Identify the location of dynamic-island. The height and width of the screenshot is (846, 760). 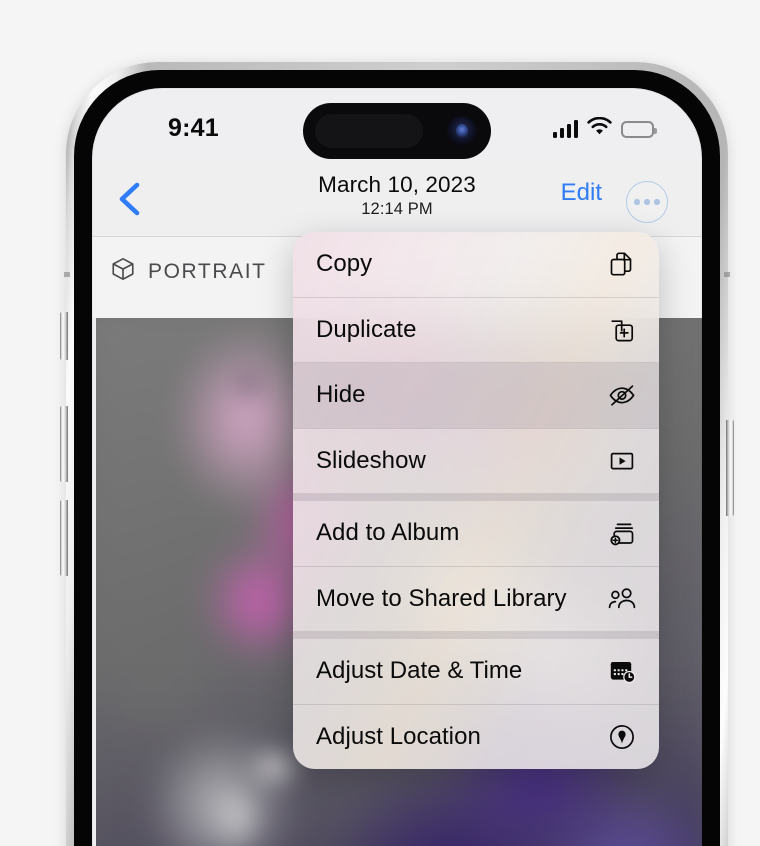
(397, 131).